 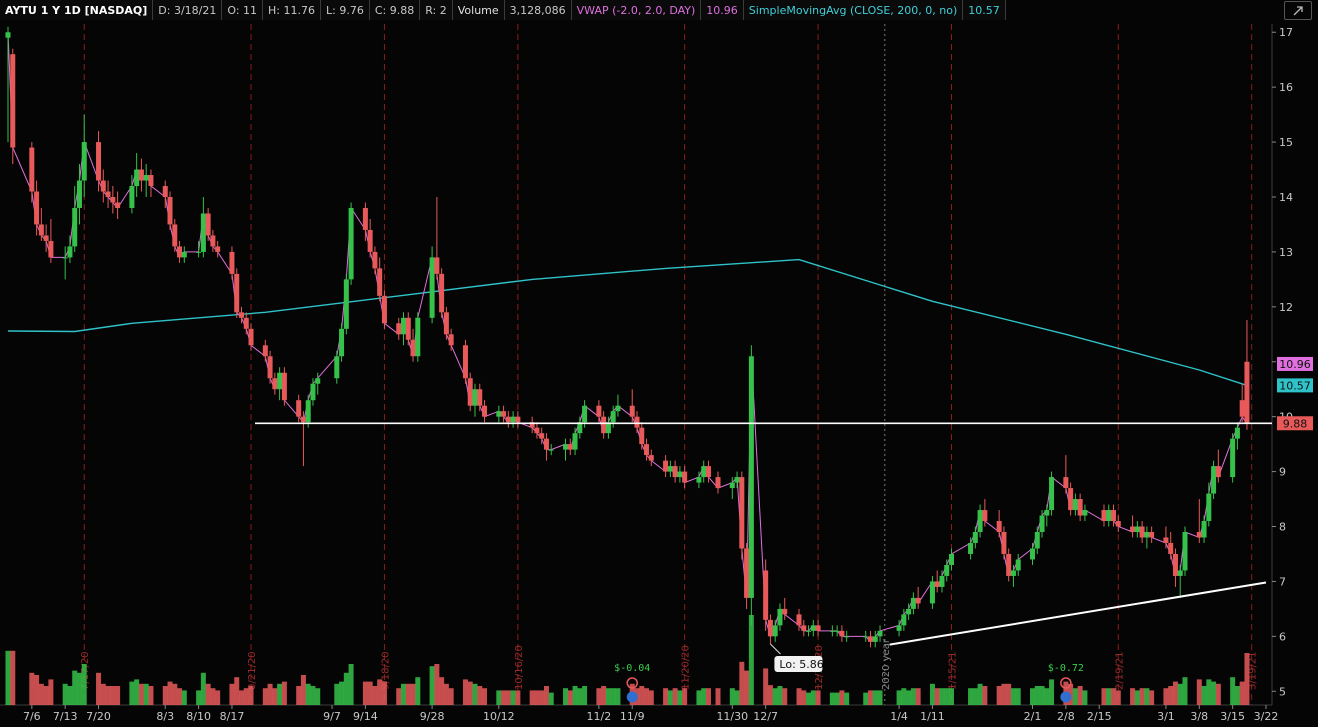 What do you see at coordinates (984, 10) in the screenshot?
I see `sma-value: 10.57` at bounding box center [984, 10].